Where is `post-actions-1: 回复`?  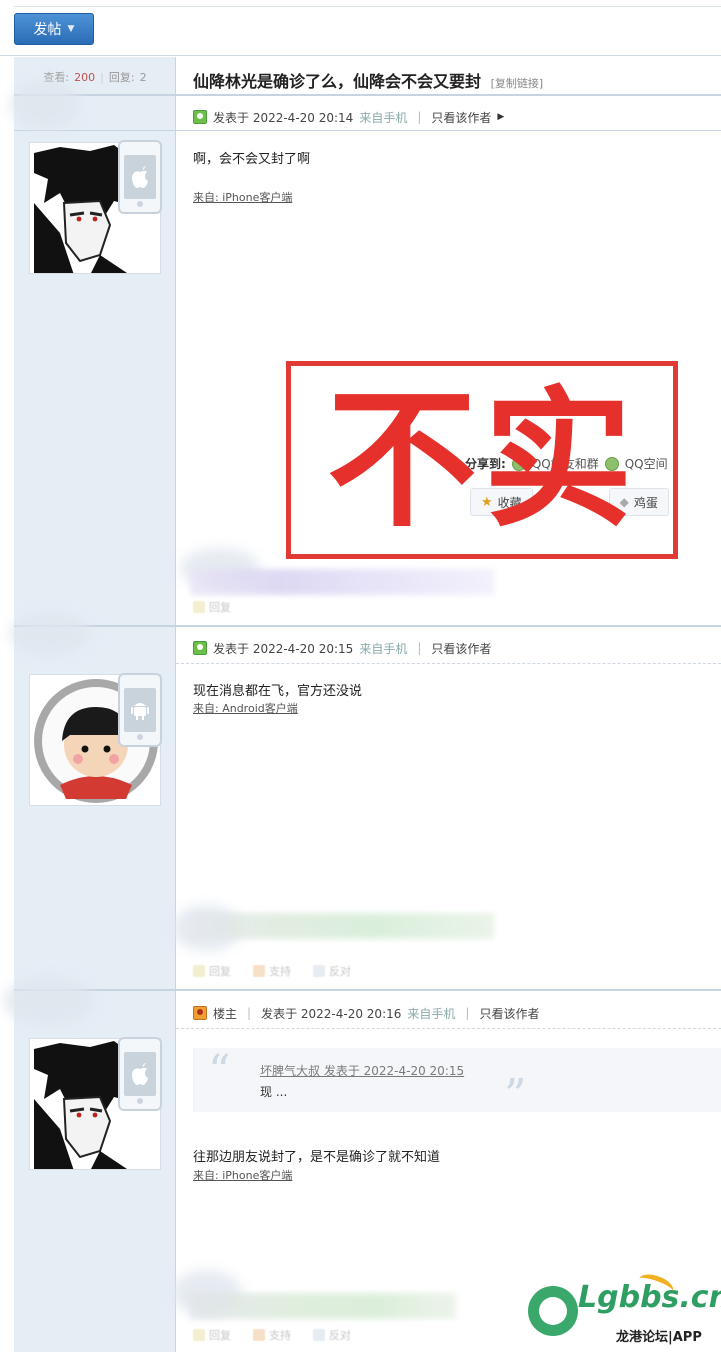
post-actions-1: 回复 is located at coordinates (212, 607).